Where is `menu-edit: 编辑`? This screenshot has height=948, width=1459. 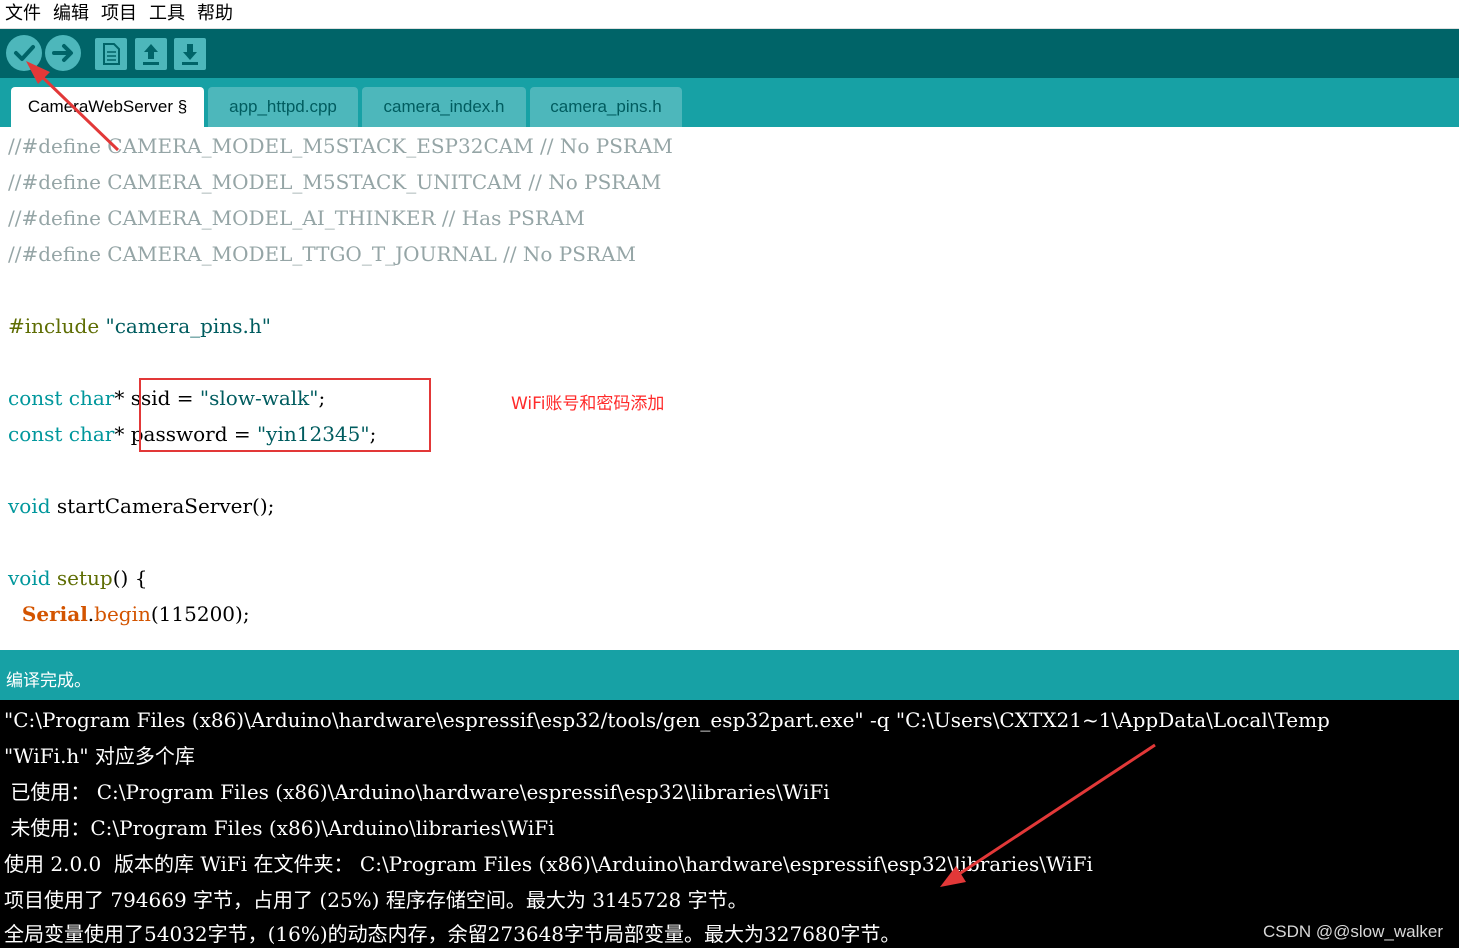
menu-edit: 编辑 is located at coordinates (72, 14).